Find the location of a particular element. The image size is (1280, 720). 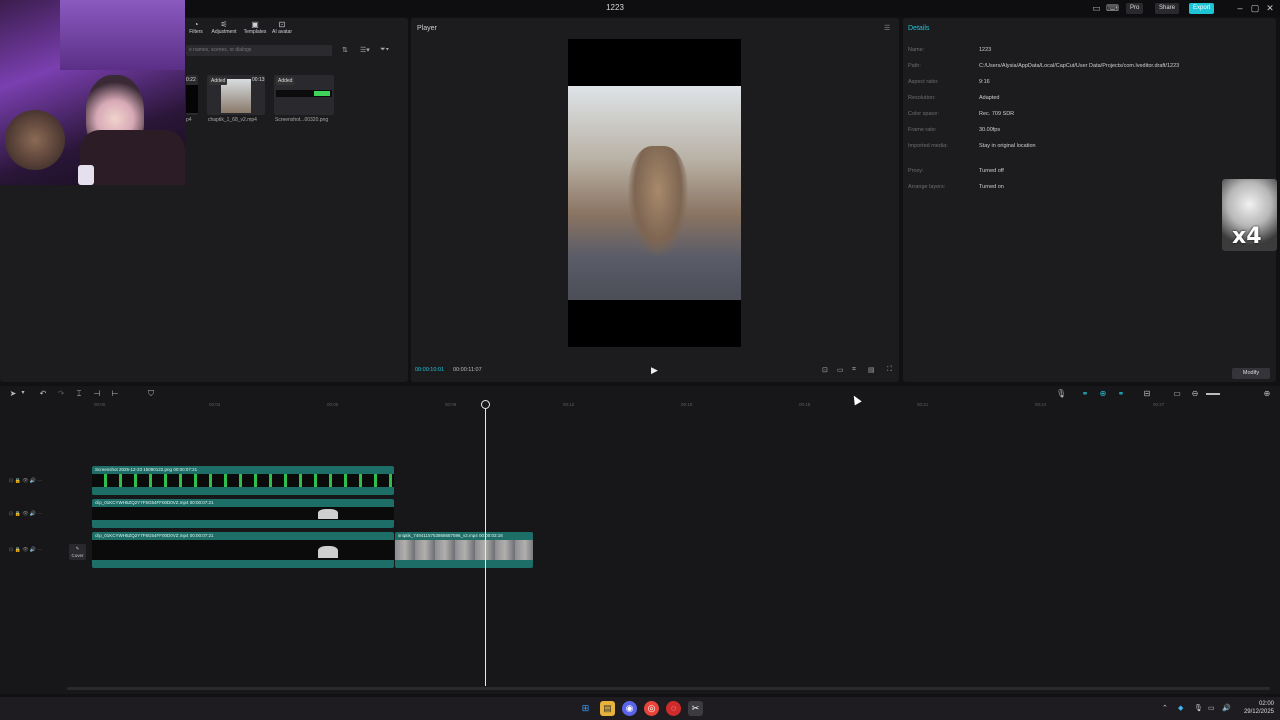

redo-icon: ↷ is located at coordinates (61, 393).